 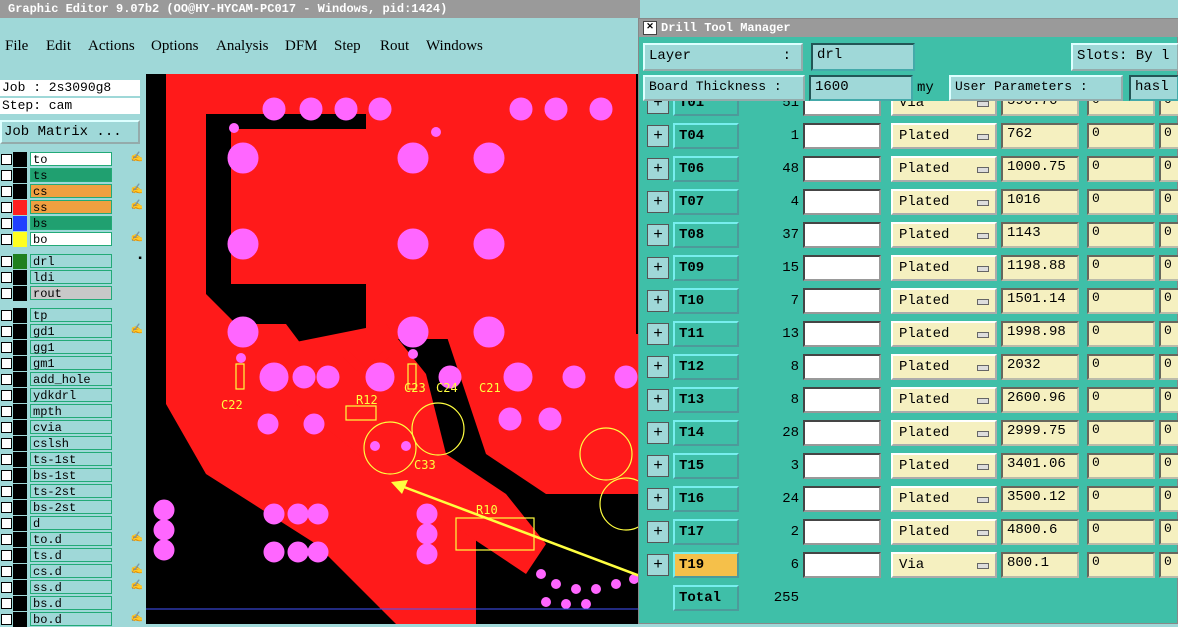 I want to click on layer-name: ts-2st, so click(x=71, y=491).